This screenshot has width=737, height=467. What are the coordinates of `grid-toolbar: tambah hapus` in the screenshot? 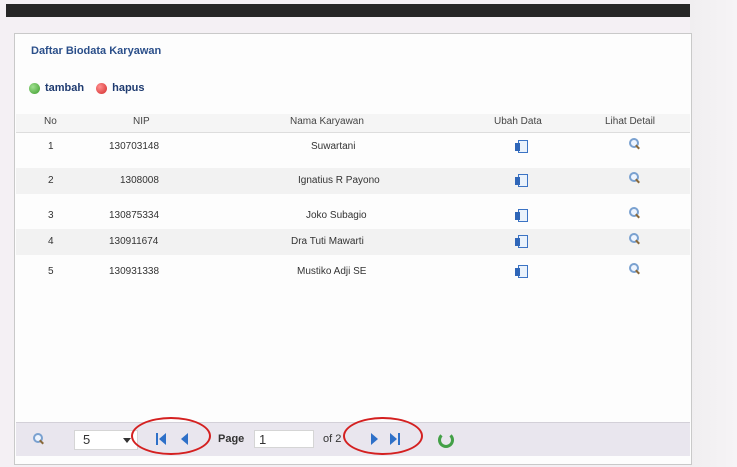 It's located at (93, 88).